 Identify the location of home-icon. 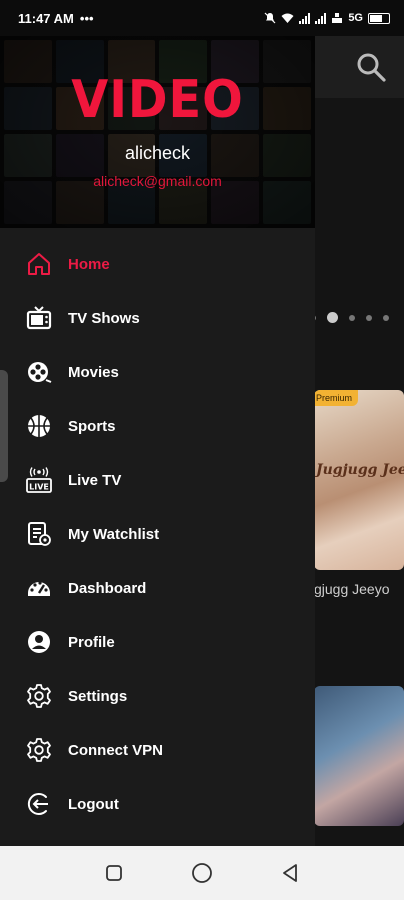
(39, 264).